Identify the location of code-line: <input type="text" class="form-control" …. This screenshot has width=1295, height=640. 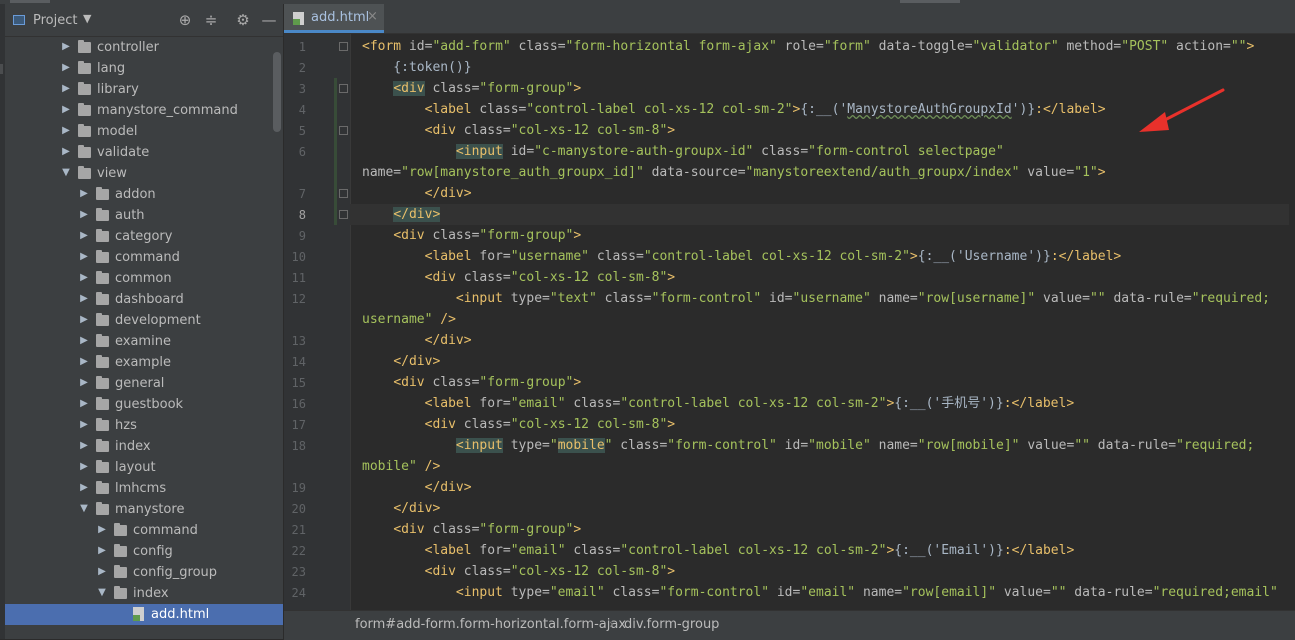
(816, 298).